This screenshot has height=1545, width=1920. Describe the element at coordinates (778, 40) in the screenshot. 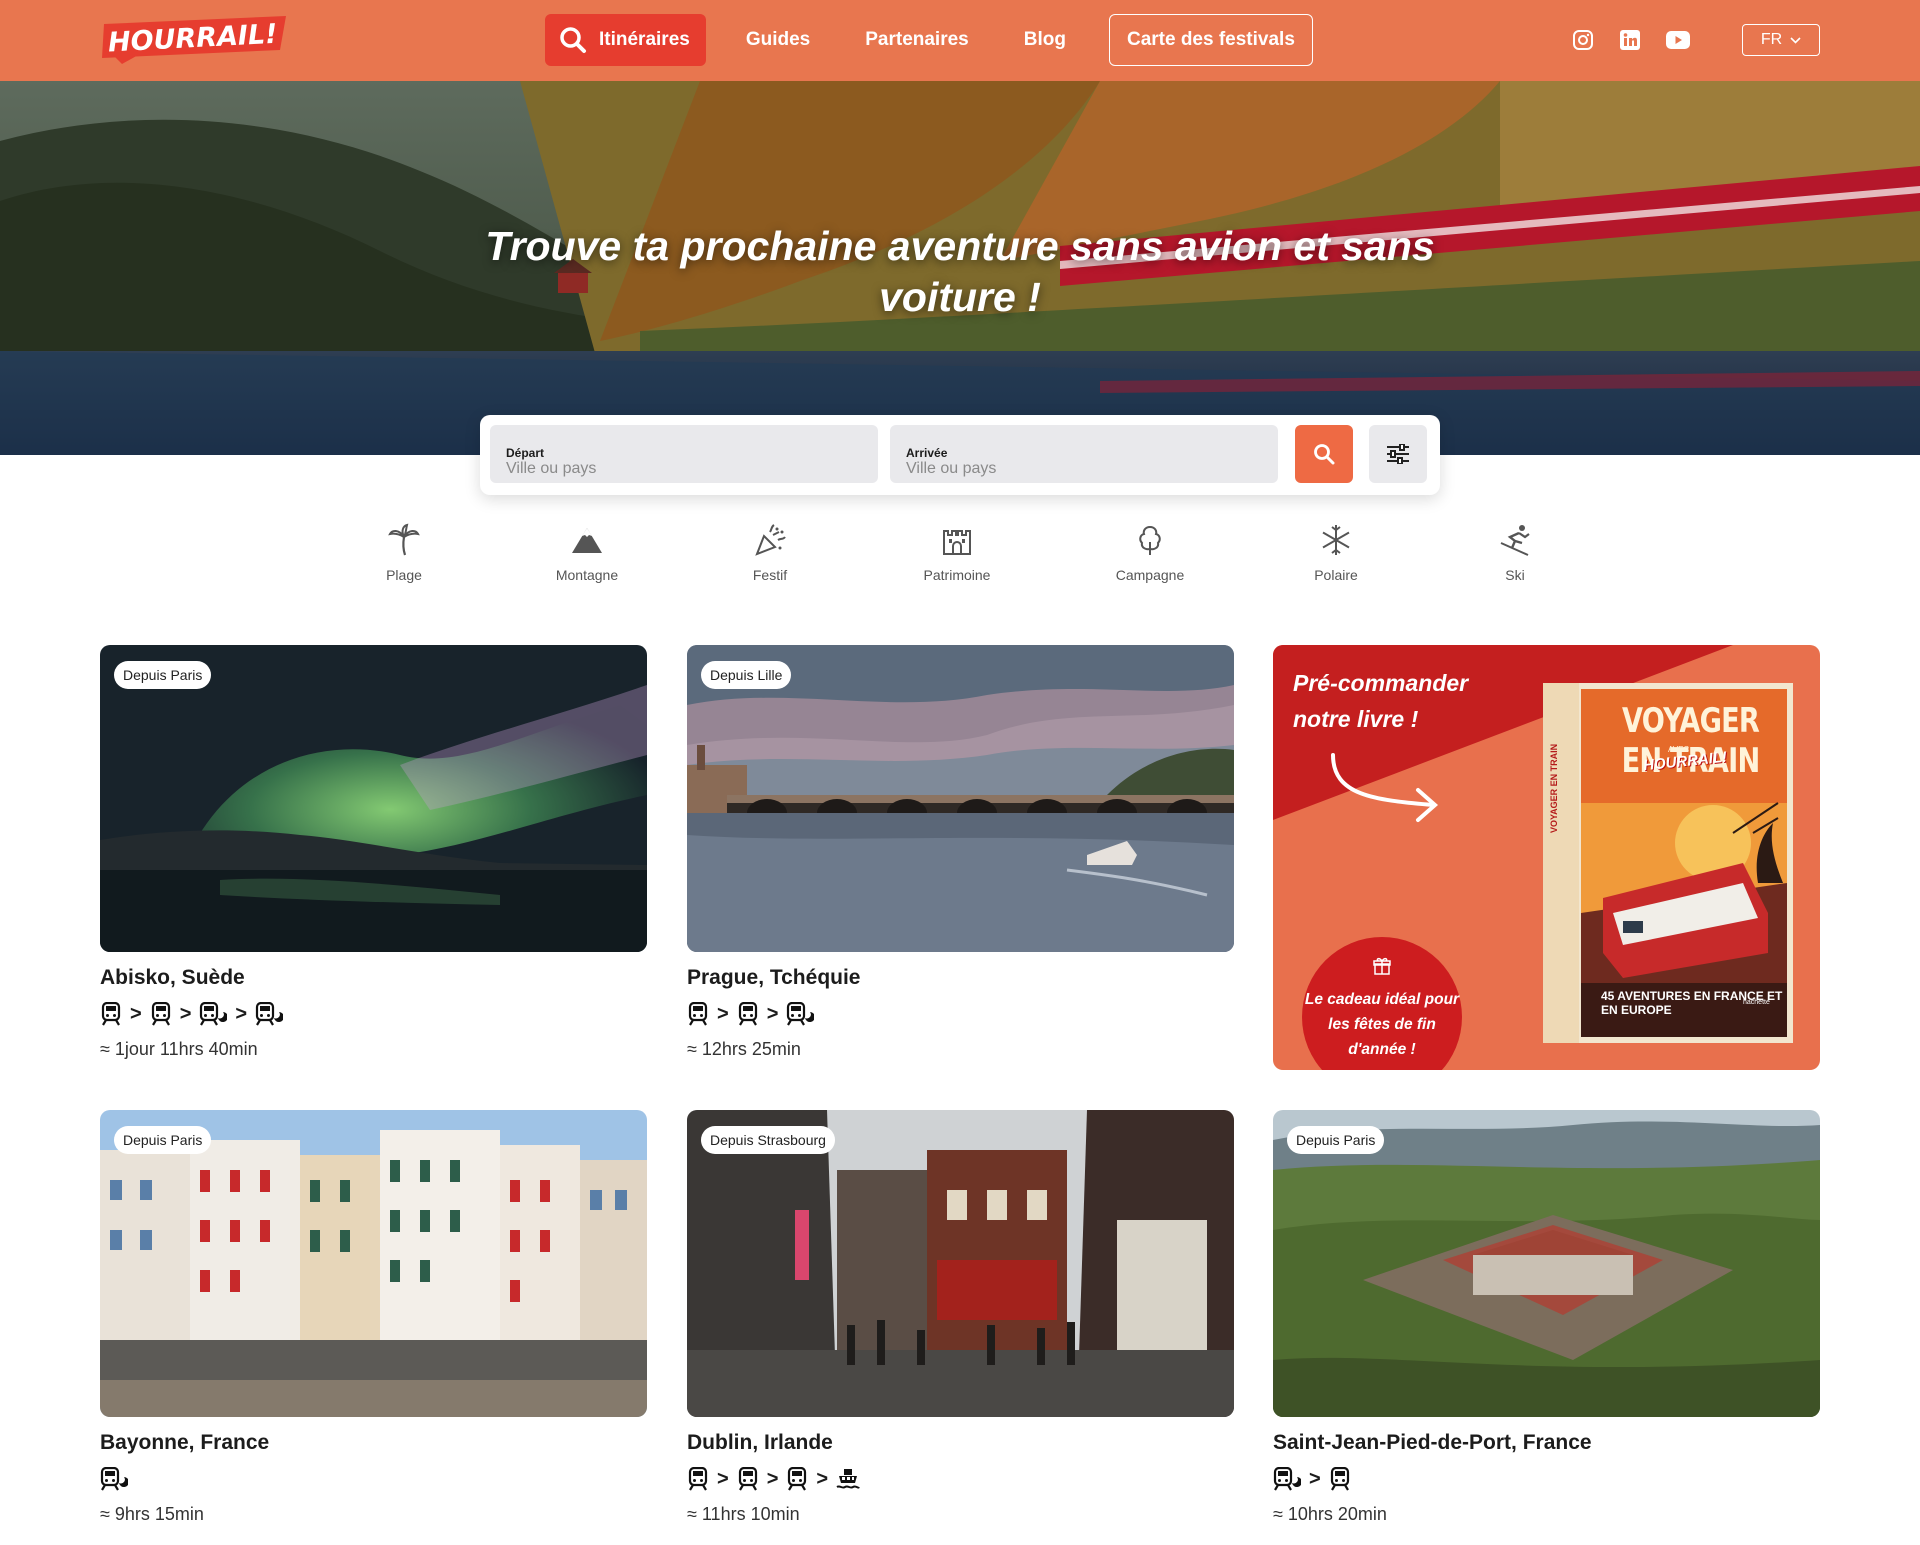

I see `nav-guides: Guides` at that location.